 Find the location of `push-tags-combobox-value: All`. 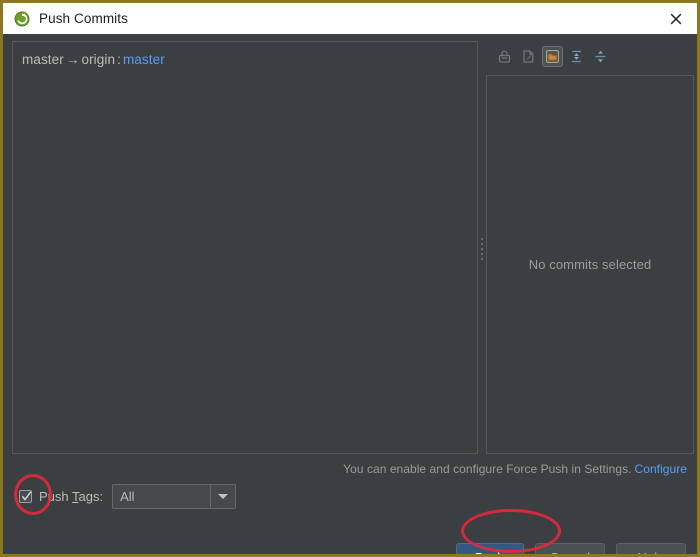

push-tags-combobox-value: All is located at coordinates (127, 496).